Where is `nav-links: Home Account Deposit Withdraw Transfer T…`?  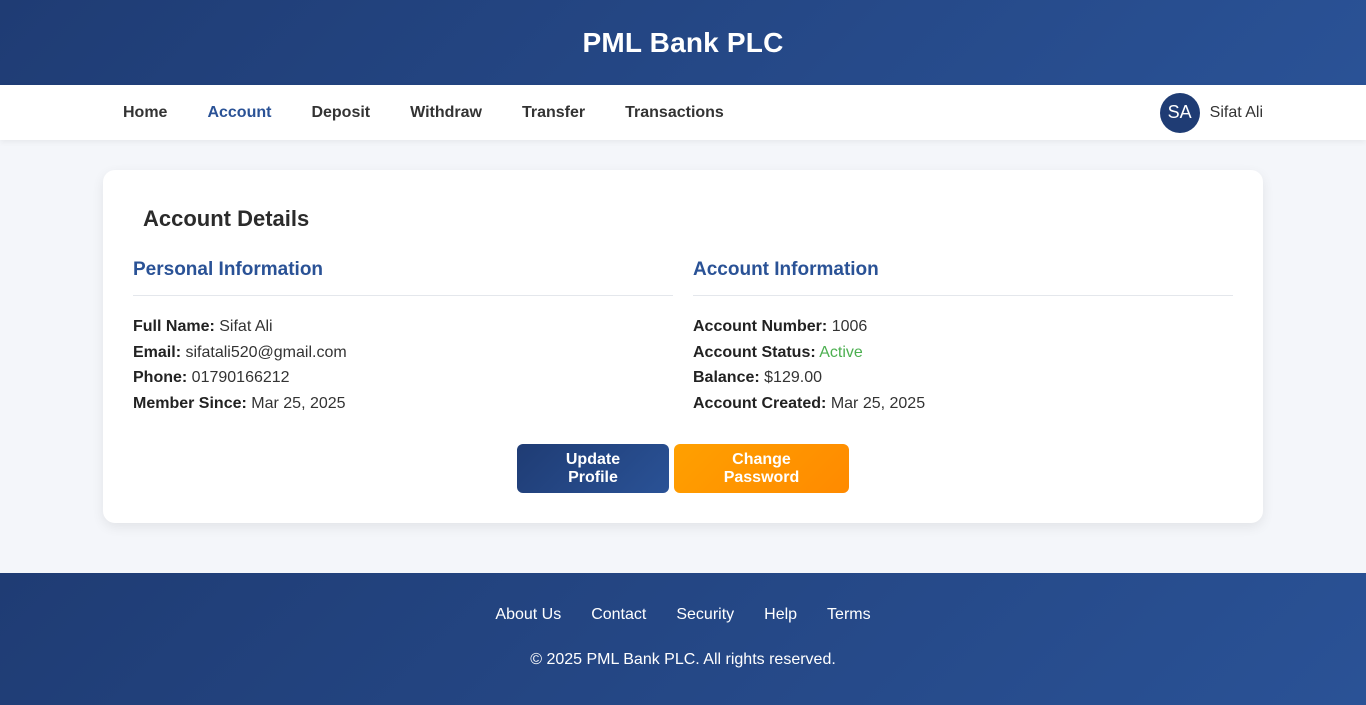 nav-links: Home Account Deposit Withdraw Transfer T… is located at coordinates (423, 112).